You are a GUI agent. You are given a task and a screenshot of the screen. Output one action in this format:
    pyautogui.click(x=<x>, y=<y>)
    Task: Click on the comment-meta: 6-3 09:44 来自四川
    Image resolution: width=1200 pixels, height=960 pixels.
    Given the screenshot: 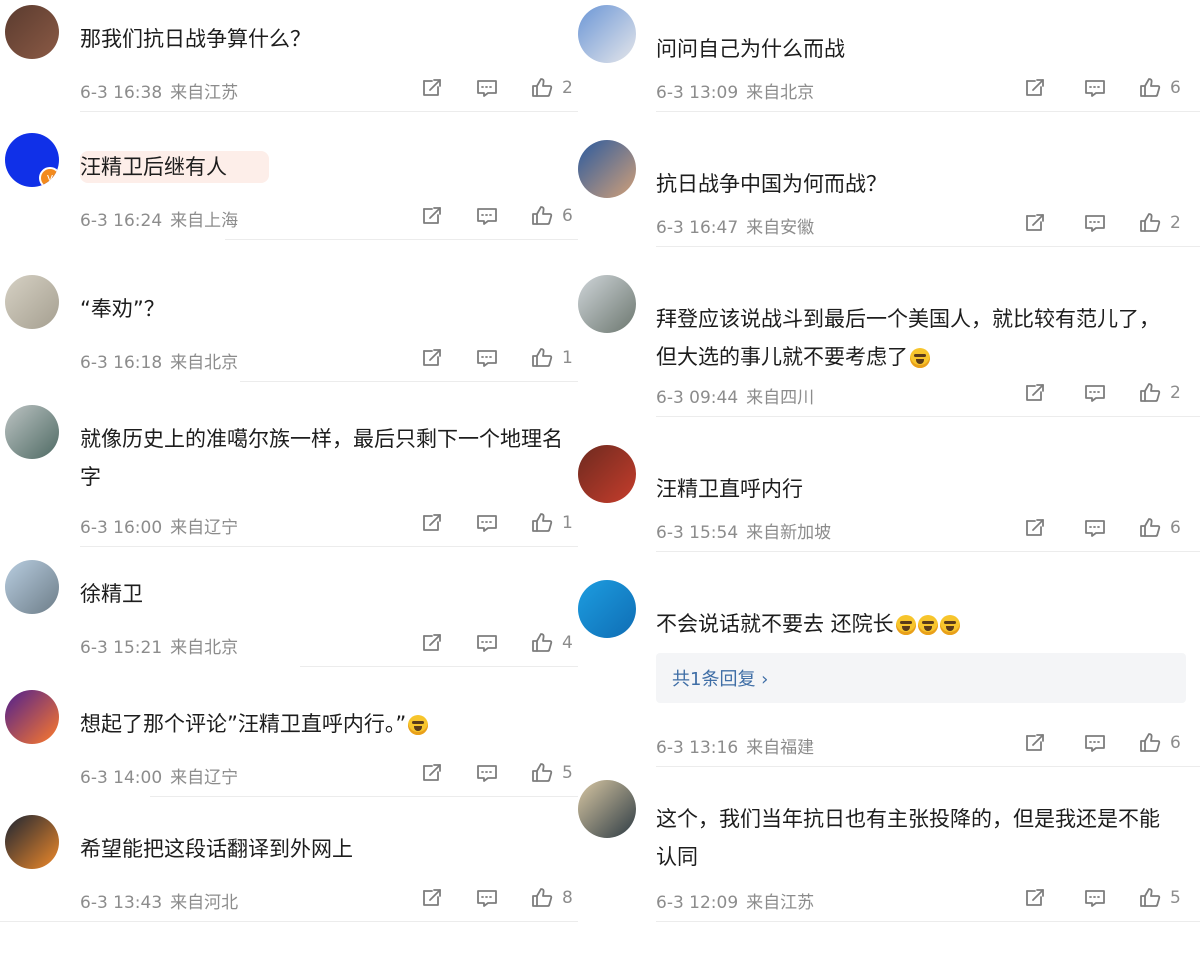 What is the action you would take?
    pyautogui.click(x=735, y=395)
    